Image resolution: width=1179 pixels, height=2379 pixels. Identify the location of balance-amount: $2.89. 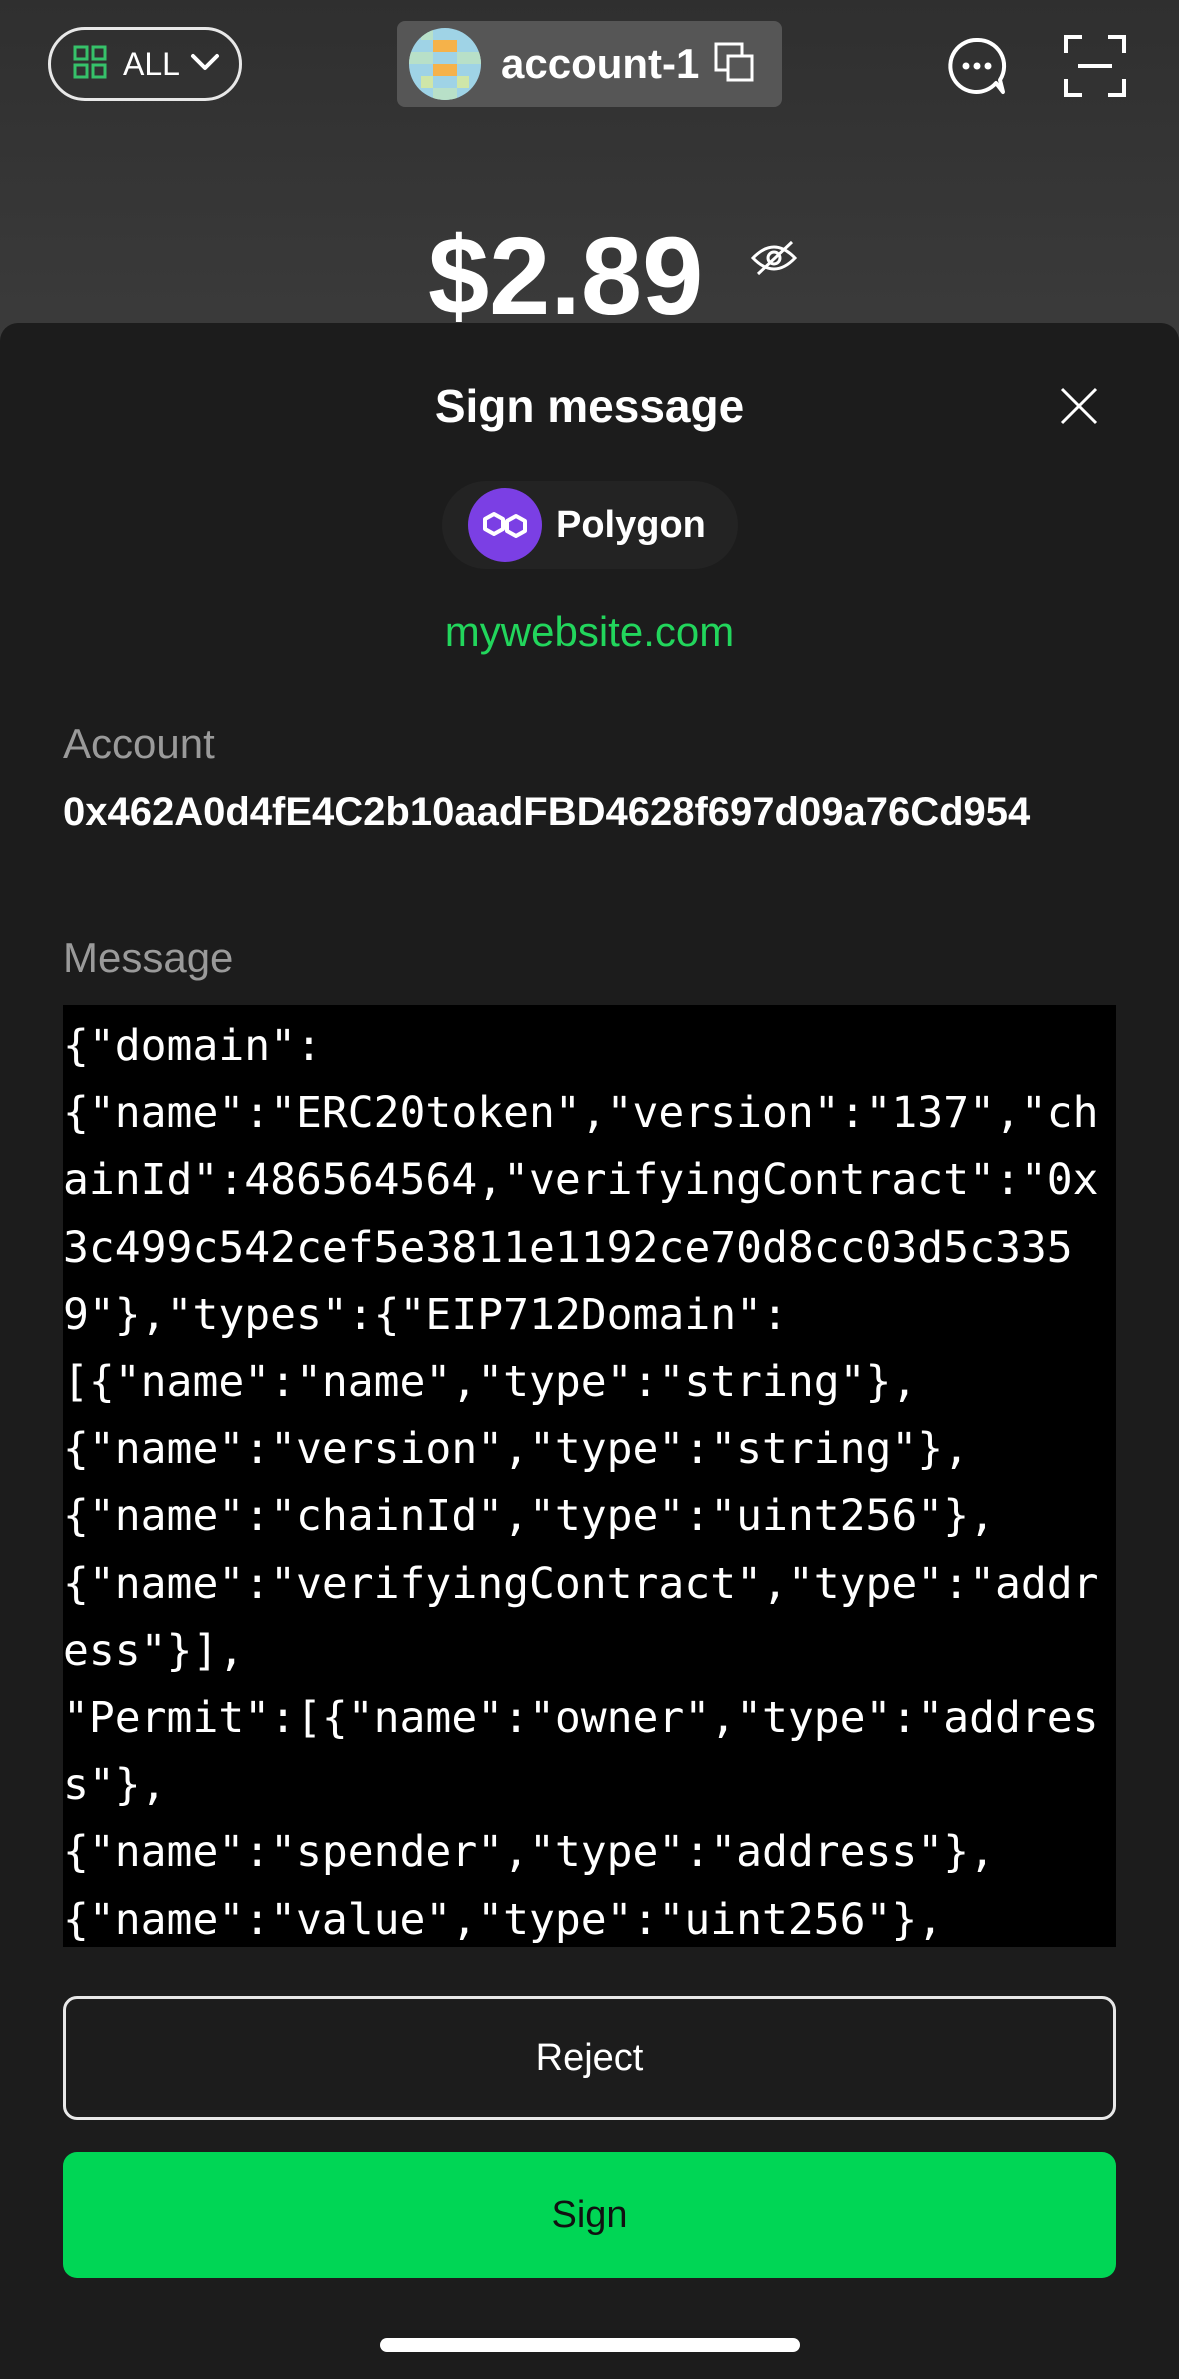
(566, 276).